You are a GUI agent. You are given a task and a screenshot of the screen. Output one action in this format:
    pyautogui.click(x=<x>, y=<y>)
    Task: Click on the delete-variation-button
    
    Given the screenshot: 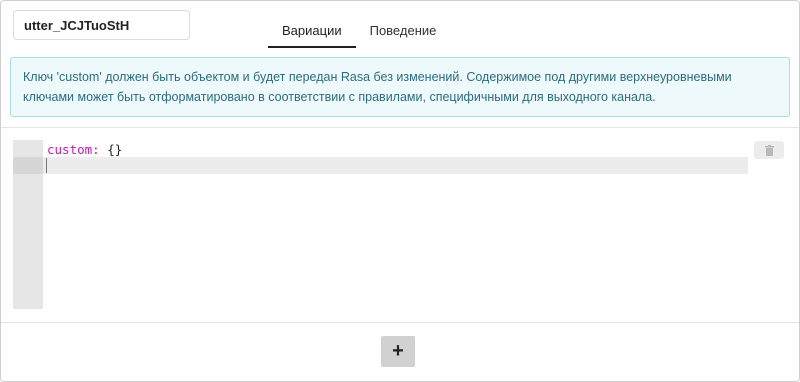 What is the action you would take?
    pyautogui.click(x=769, y=150)
    